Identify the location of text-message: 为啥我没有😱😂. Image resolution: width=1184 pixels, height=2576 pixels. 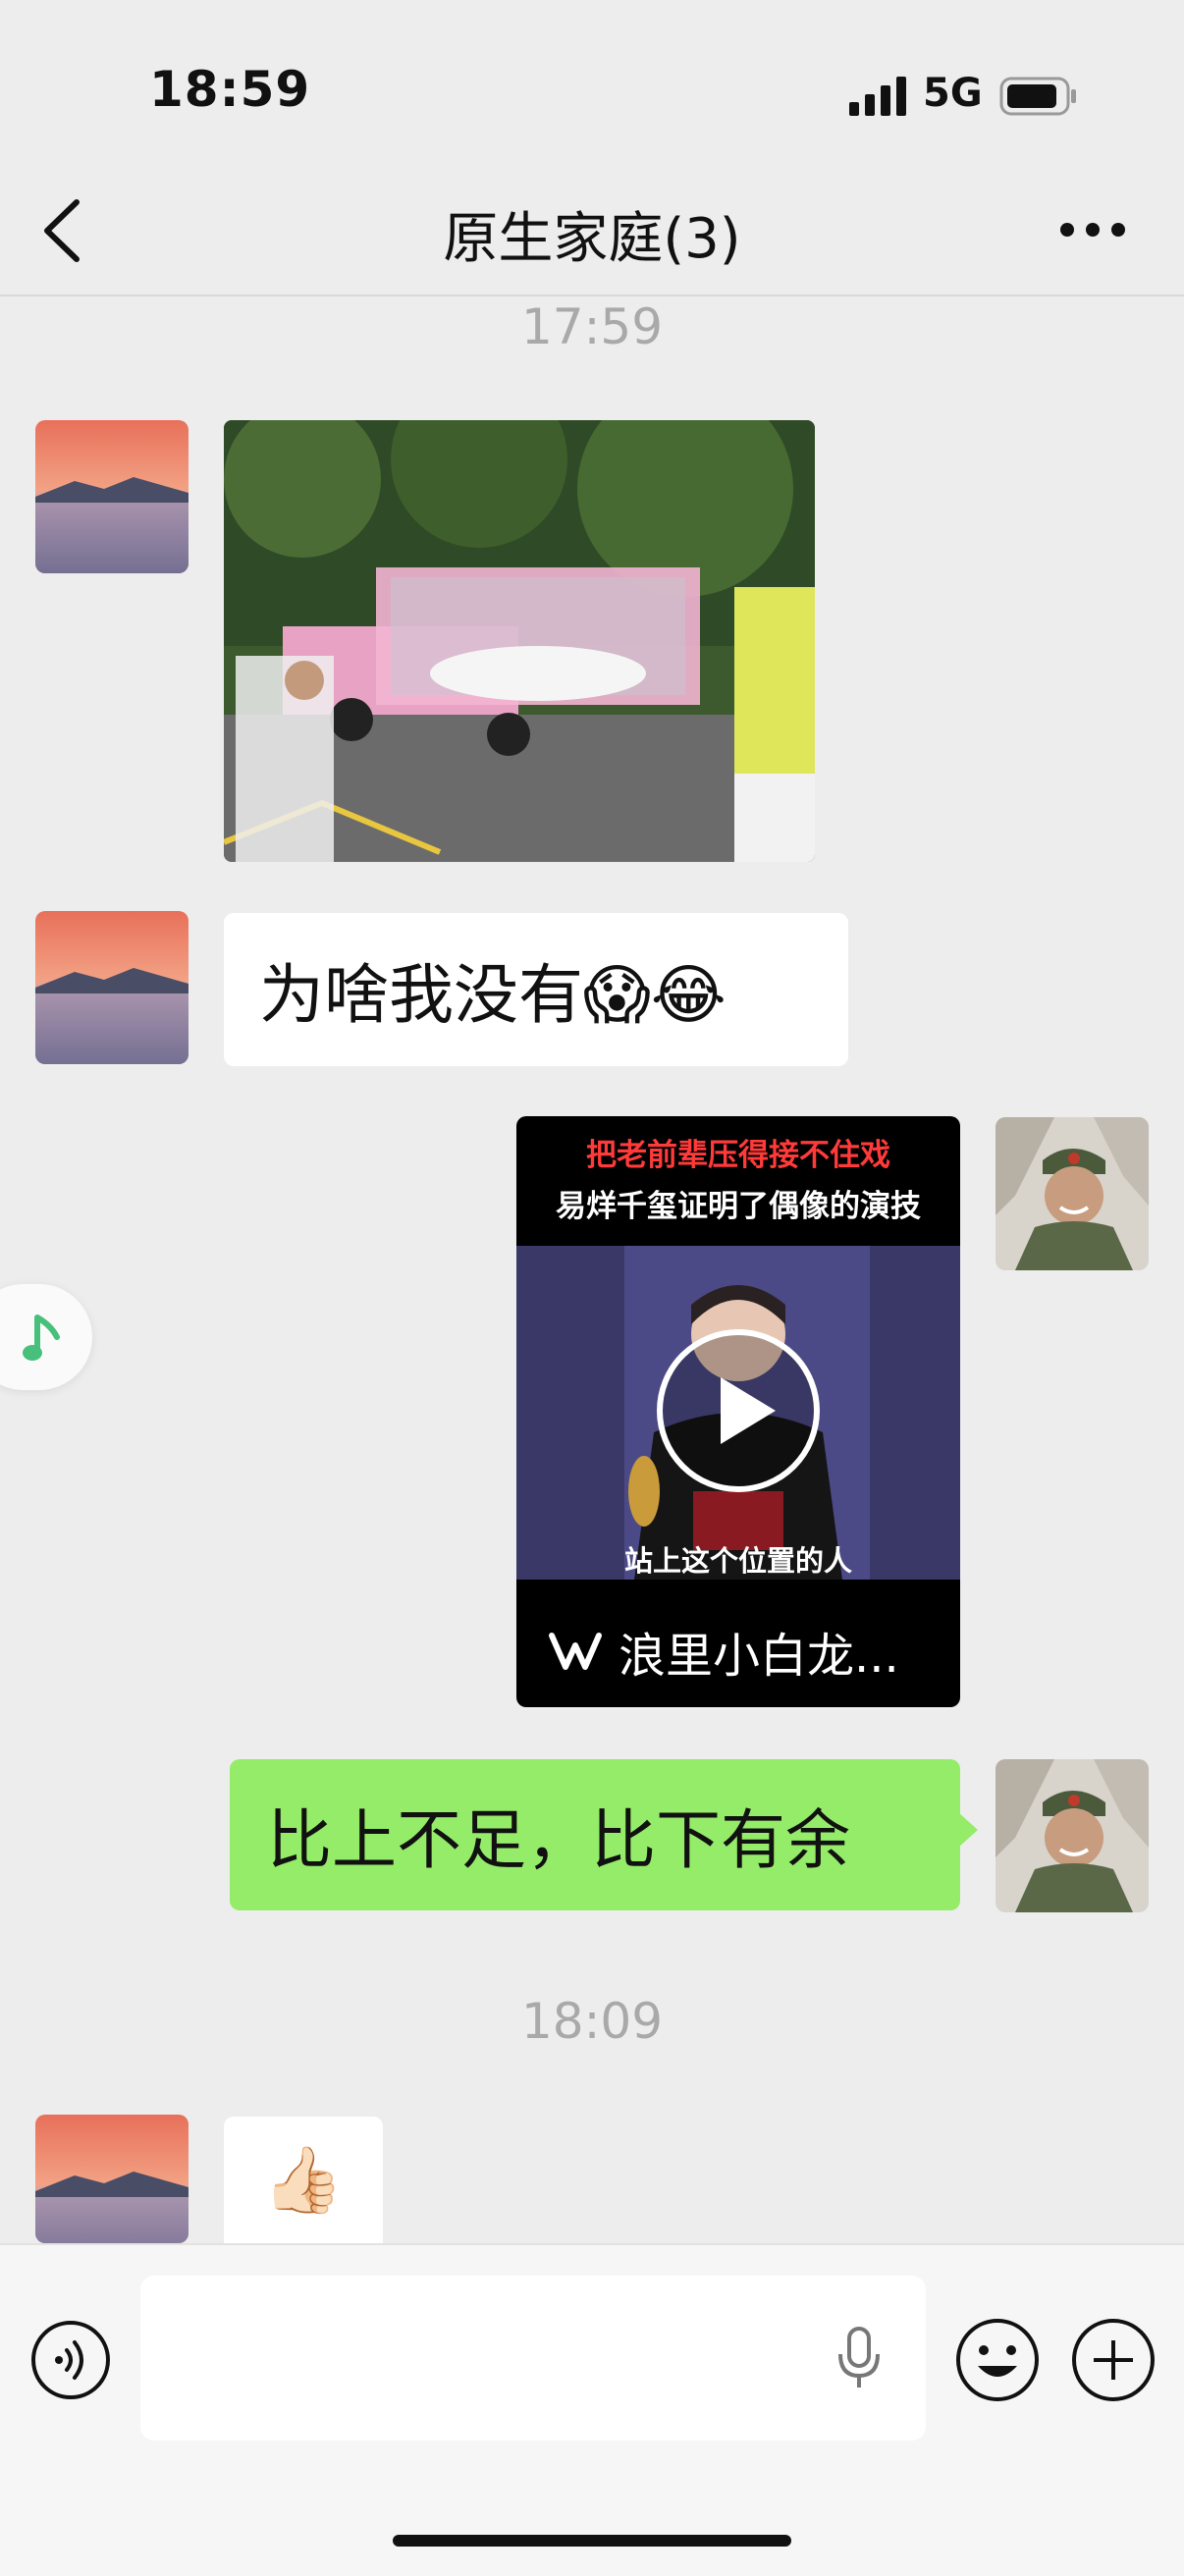
(536, 989).